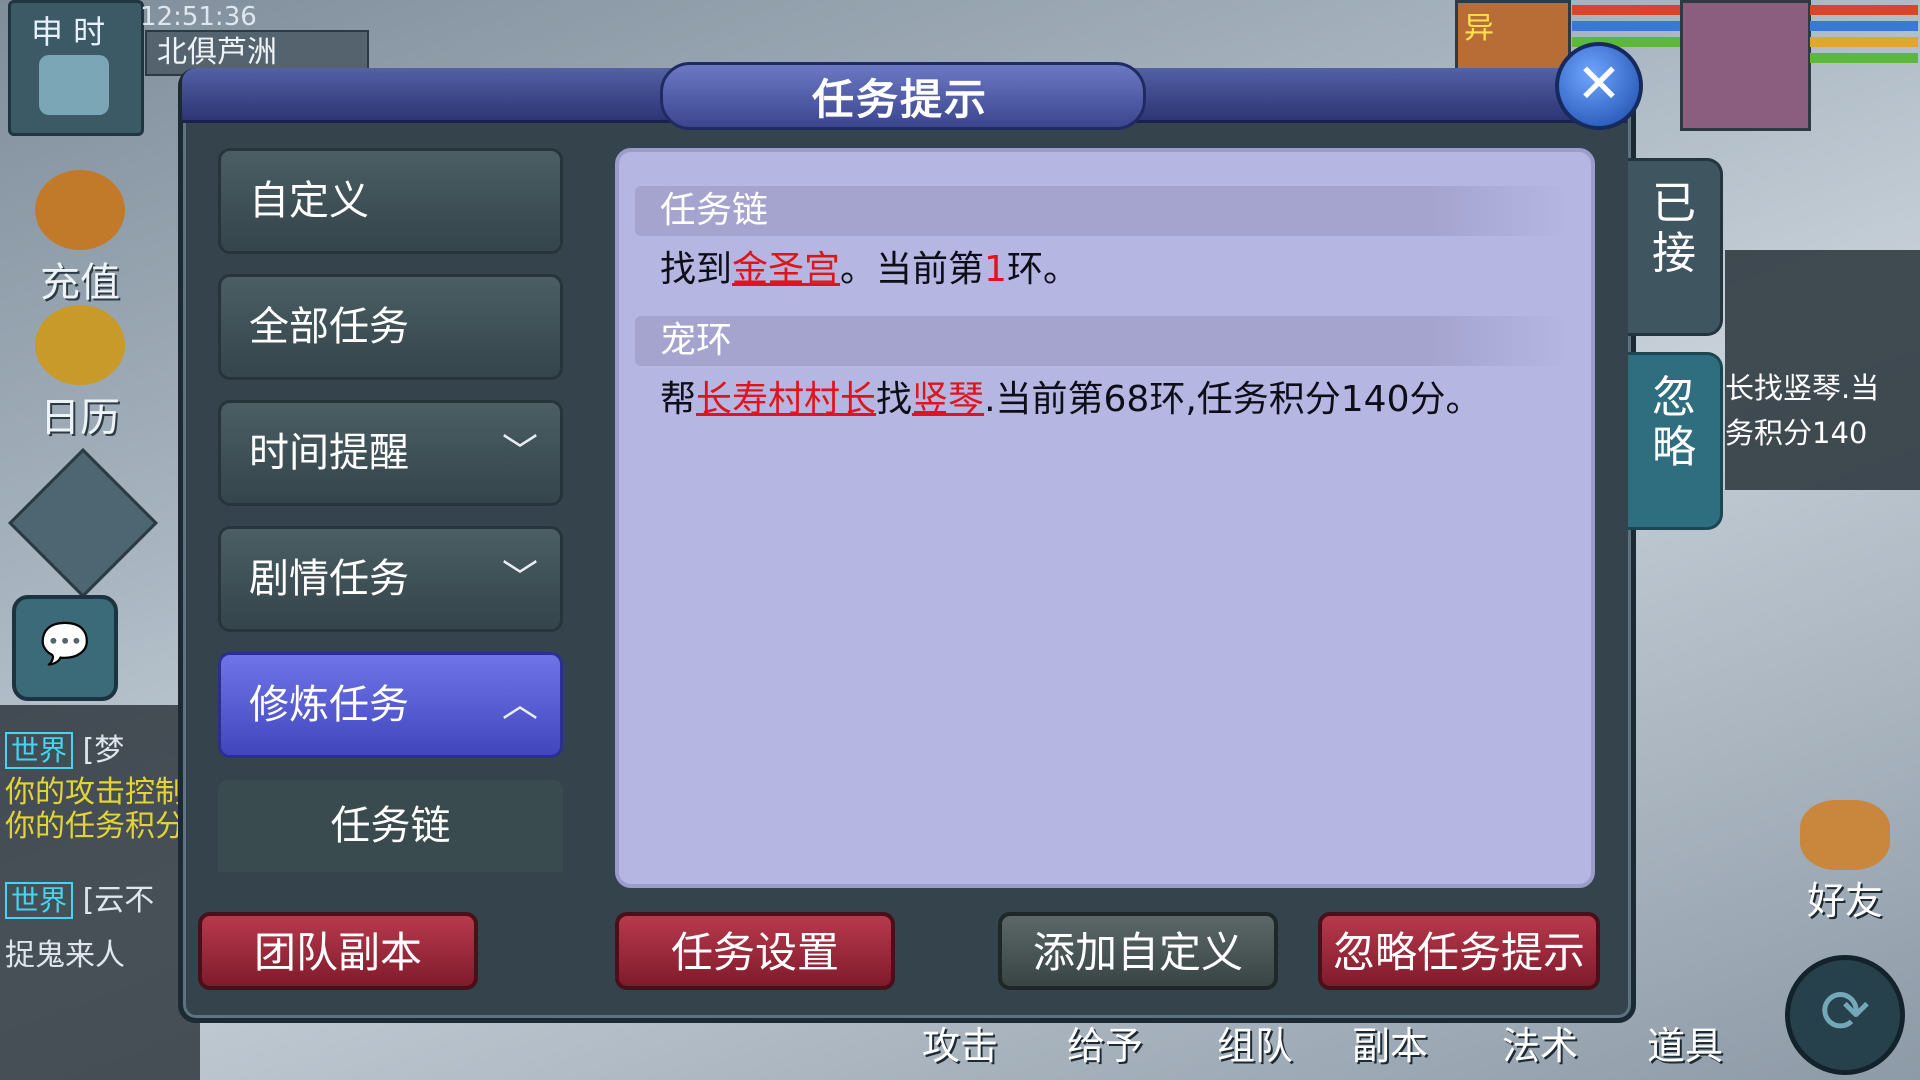 The height and width of the screenshot is (1080, 1920). What do you see at coordinates (338, 951) in the screenshot?
I see `team-dungeon-button: 团队副本` at bounding box center [338, 951].